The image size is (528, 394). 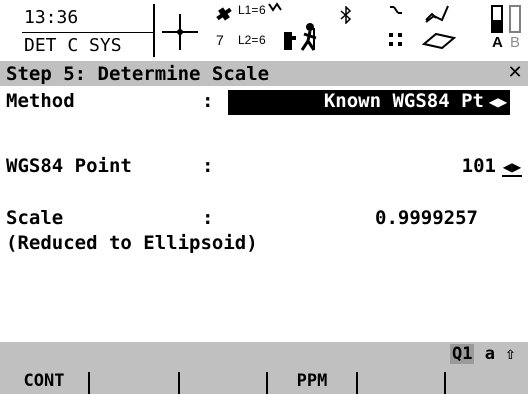 I want to click on close-icon: ✕, so click(x=515, y=72).